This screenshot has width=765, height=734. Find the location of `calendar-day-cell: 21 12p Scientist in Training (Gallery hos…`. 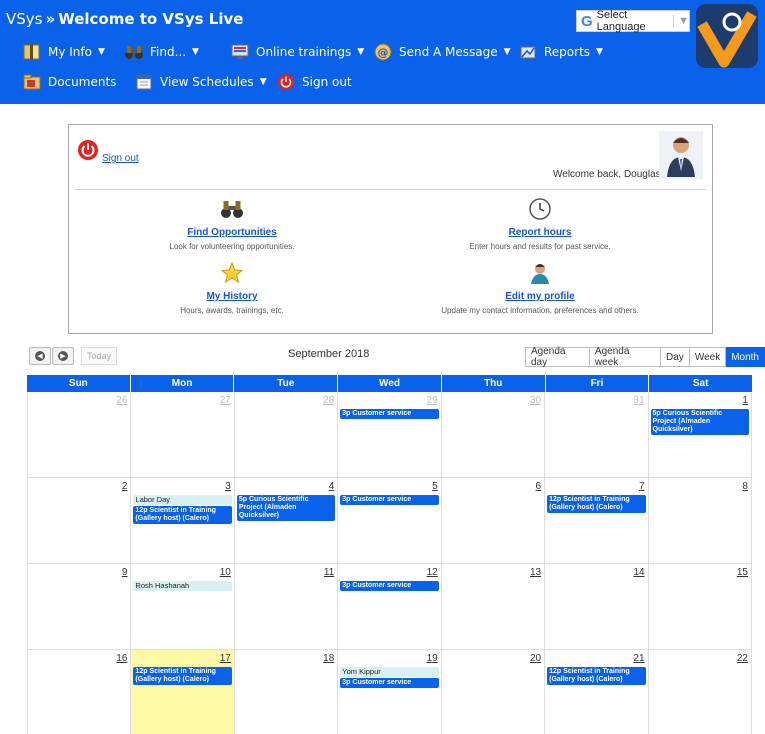

calendar-day-cell: 21 12p Scientist in Training (Gallery hos… is located at coordinates (597, 692).